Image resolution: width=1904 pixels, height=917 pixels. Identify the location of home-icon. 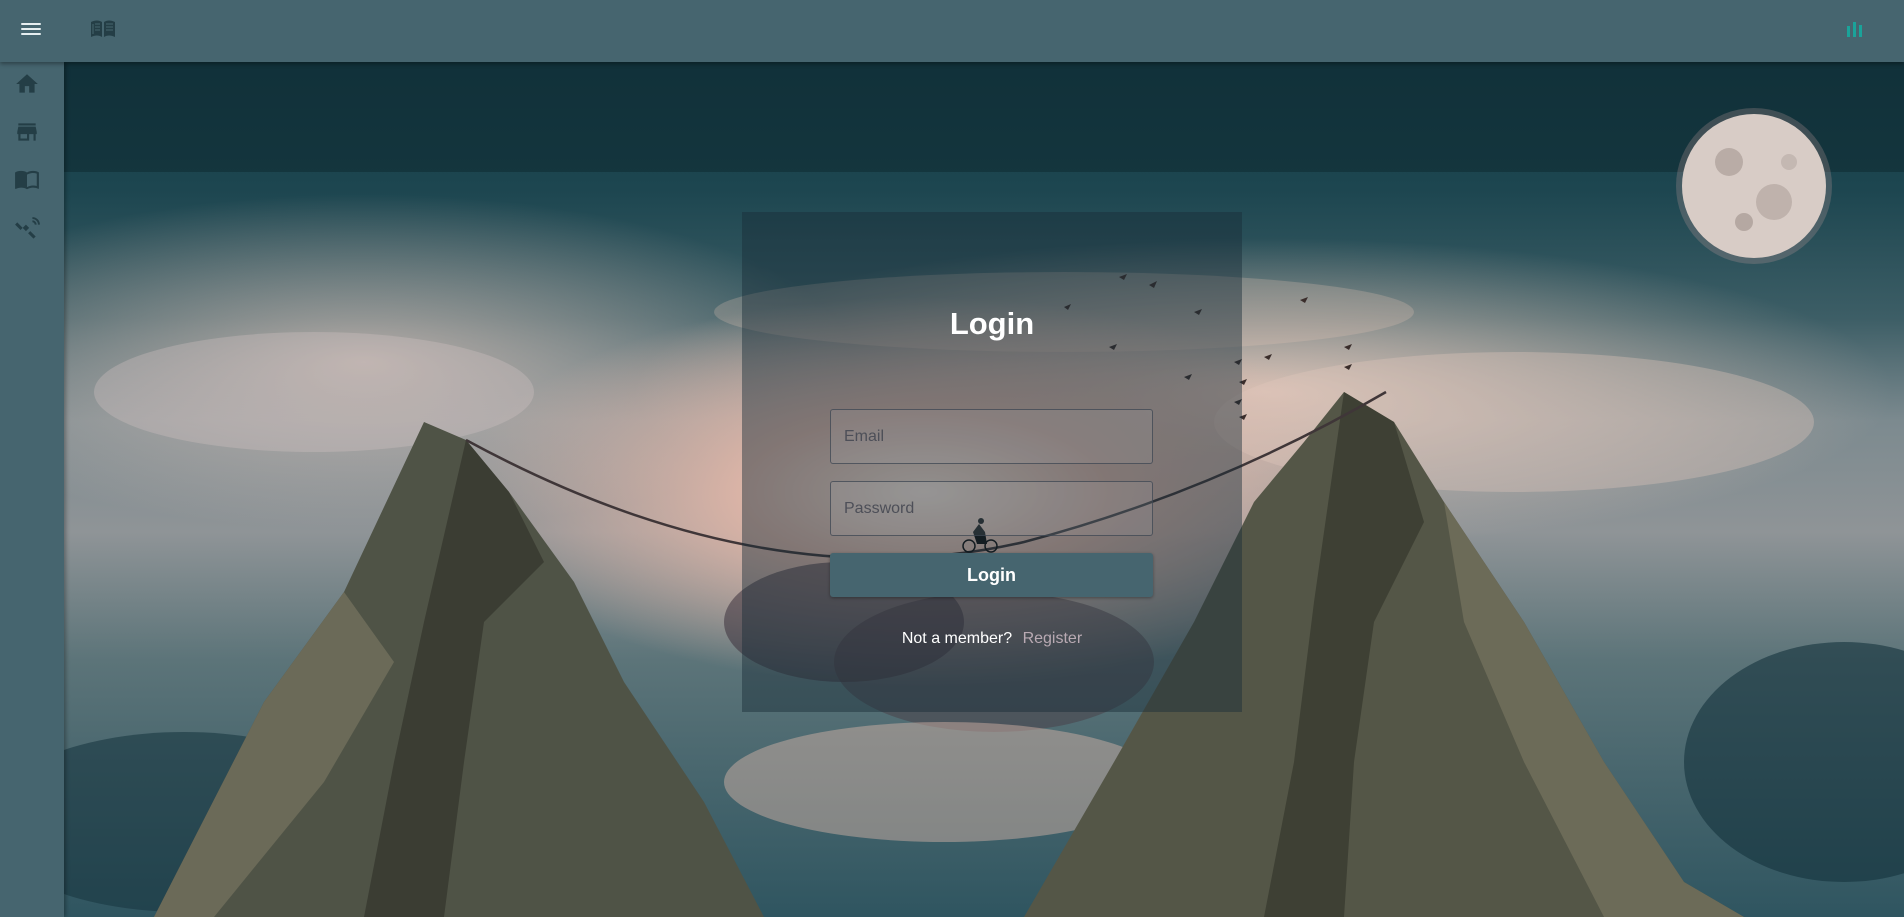
(27, 84).